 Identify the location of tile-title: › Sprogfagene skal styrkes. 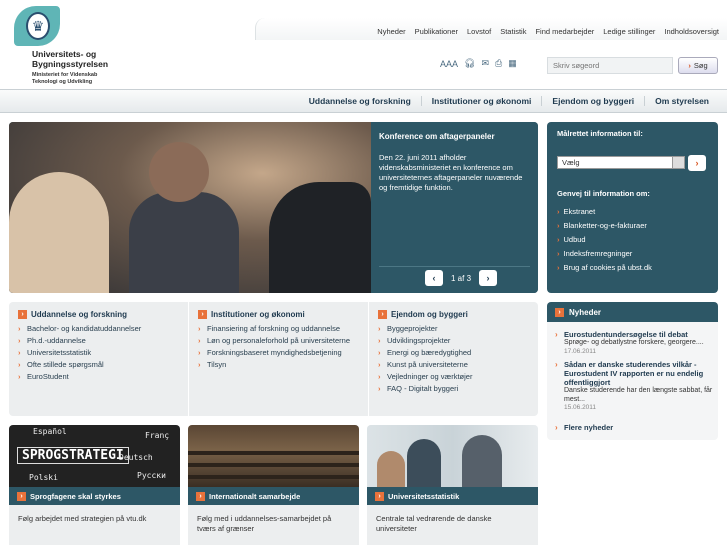
(94, 496).